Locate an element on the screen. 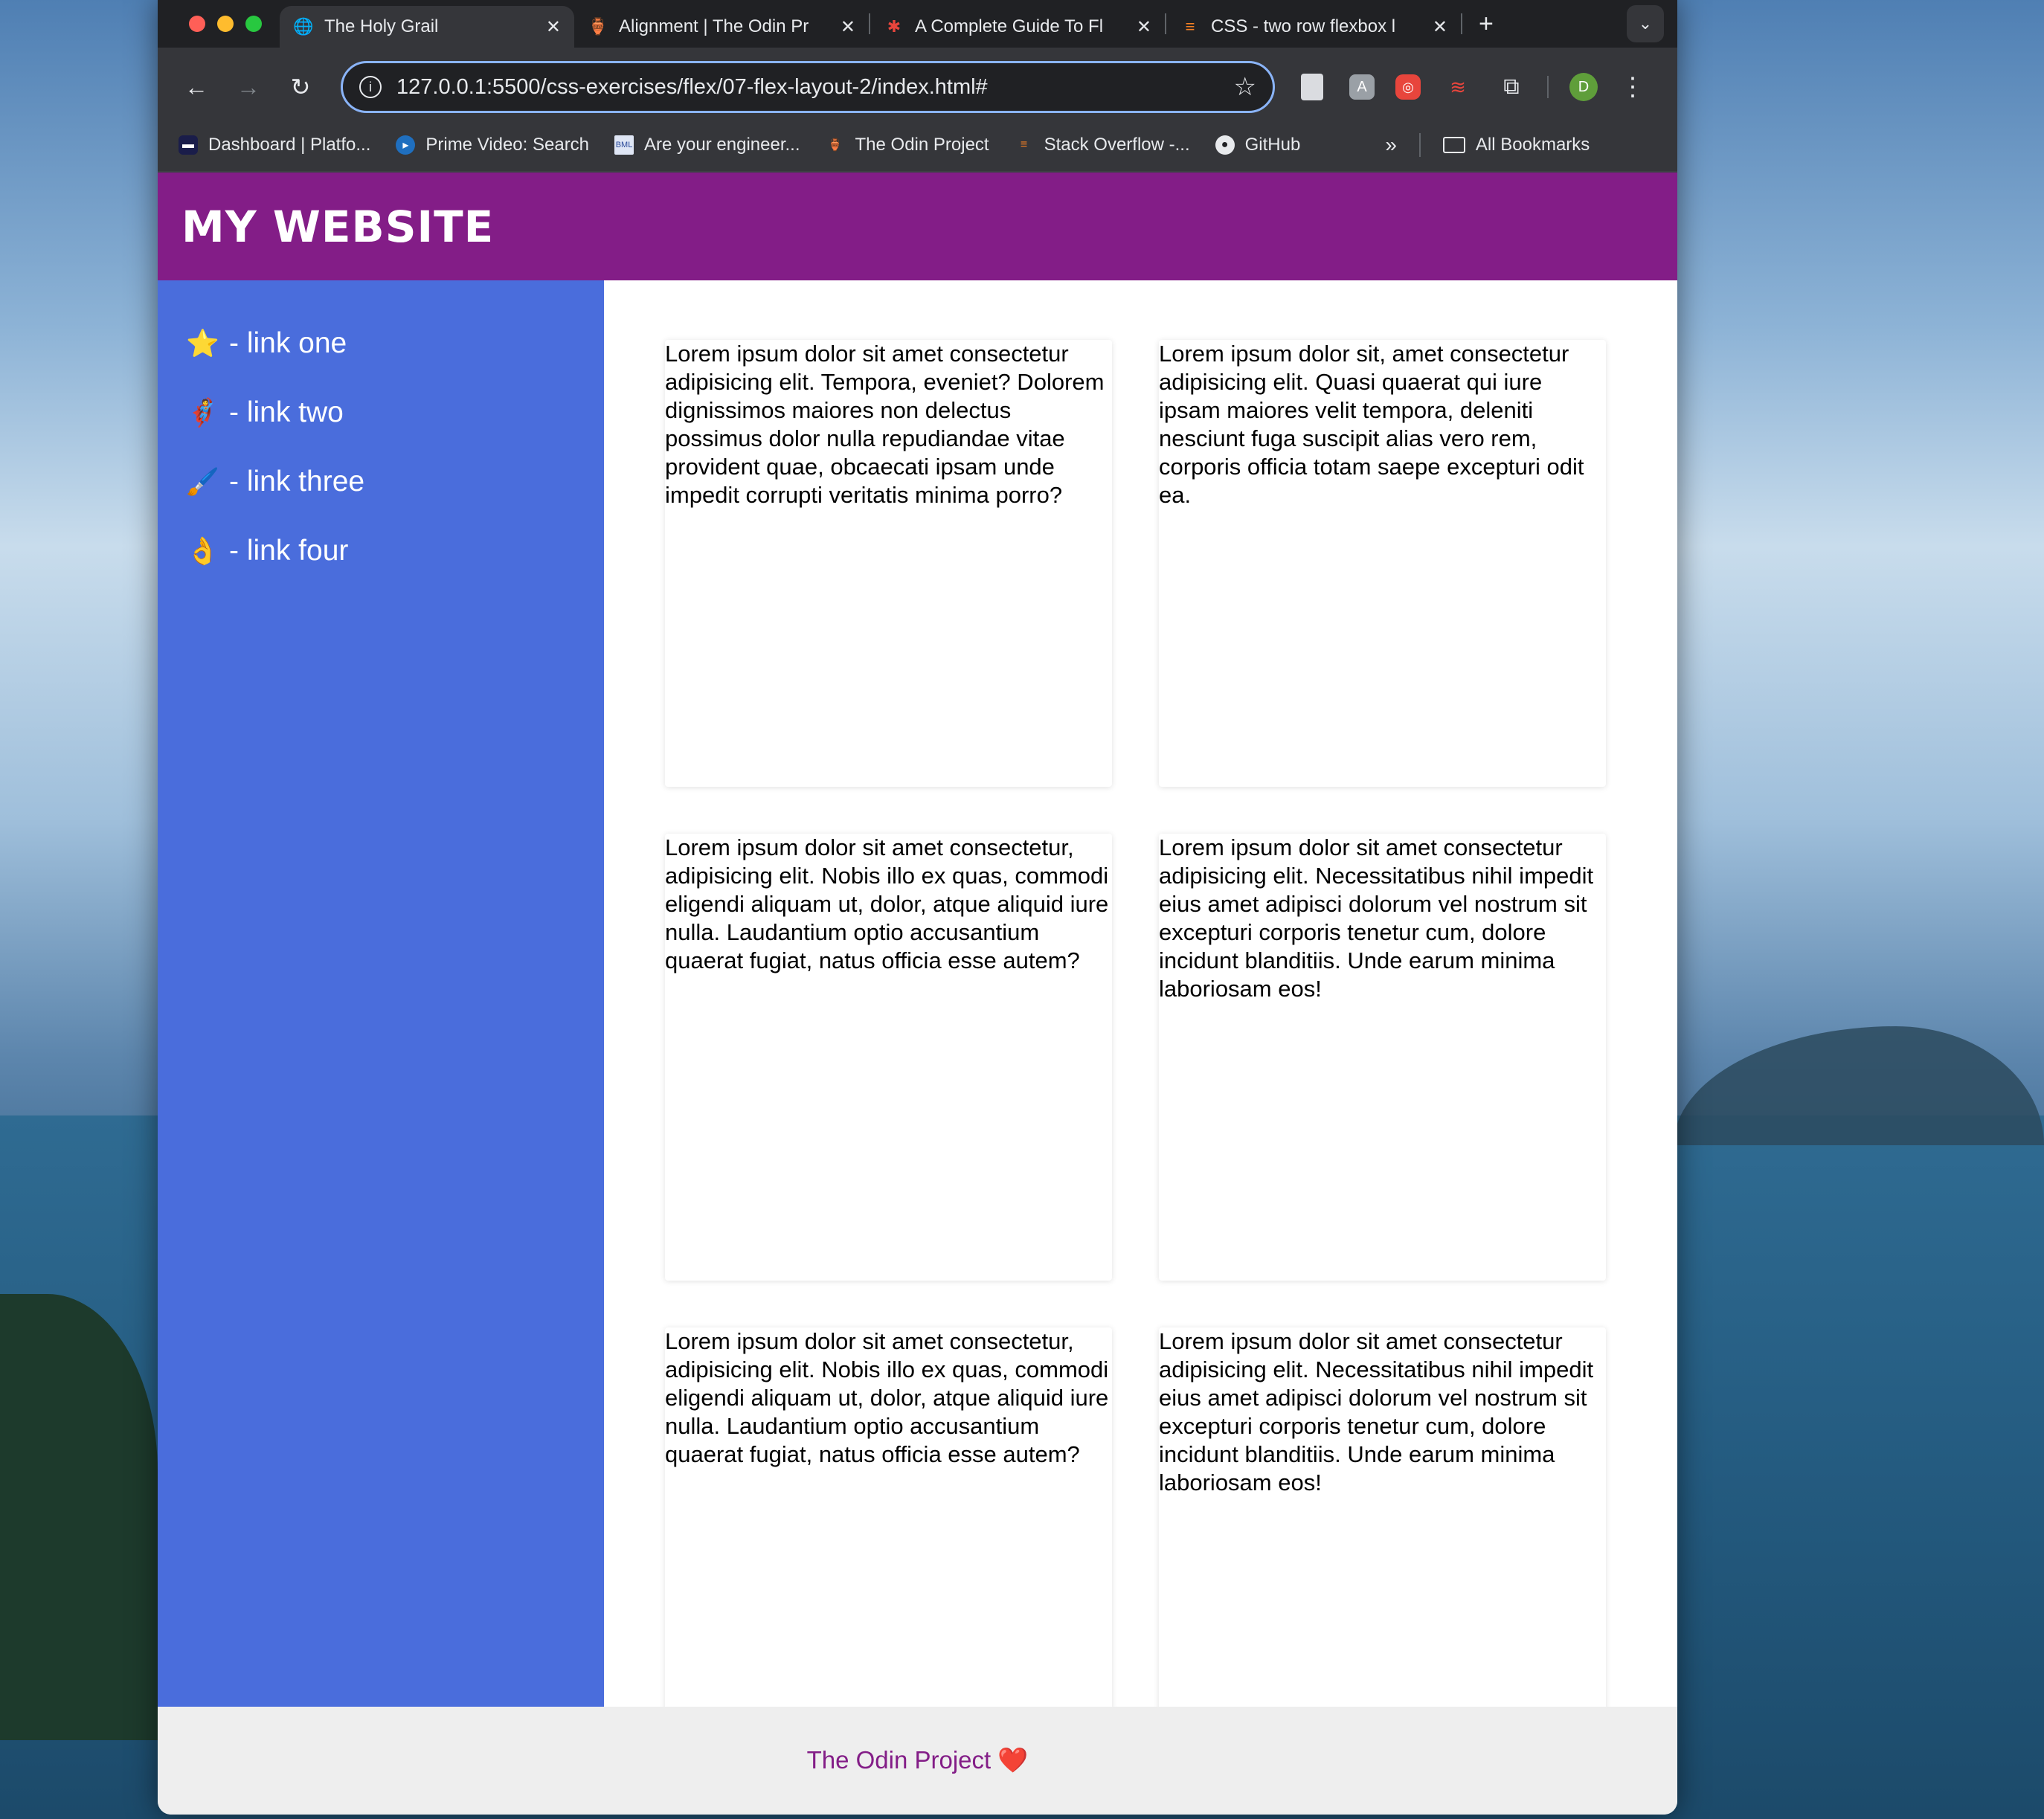  tab-title: A Complete Guide To Fl is located at coordinates (1009, 26).